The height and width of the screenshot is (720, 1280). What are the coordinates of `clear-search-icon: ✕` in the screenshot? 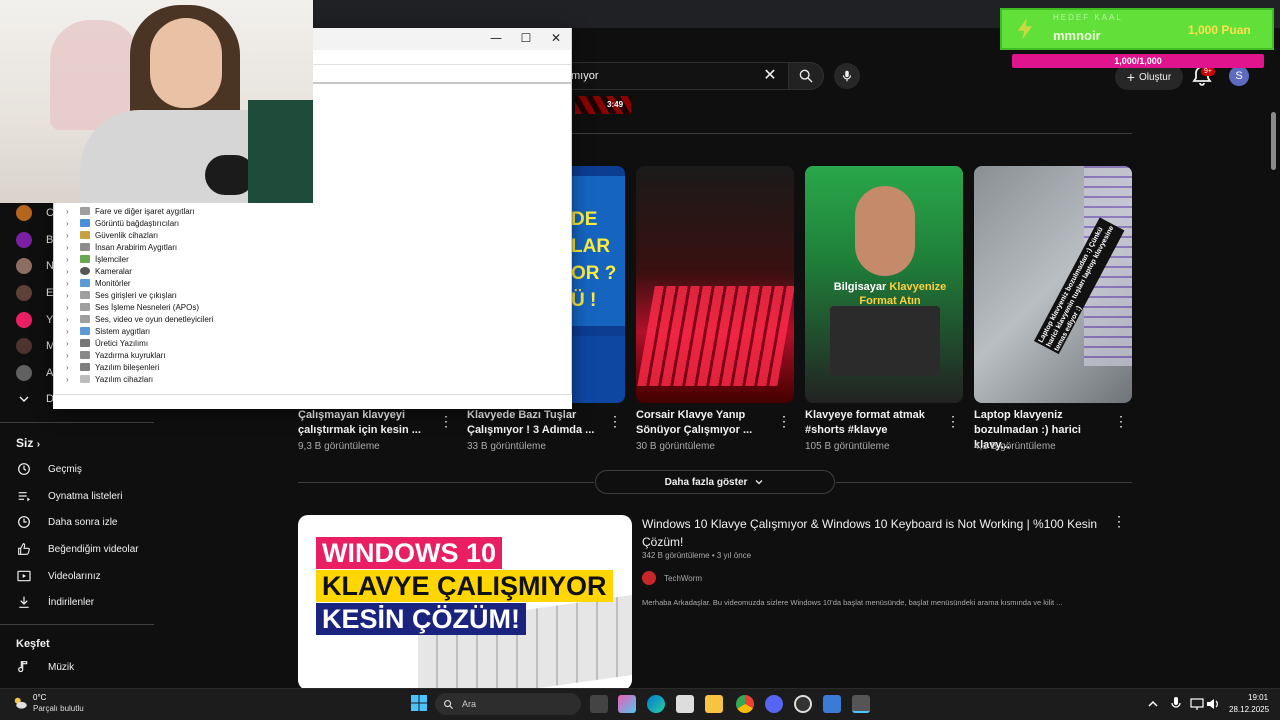 It's located at (770, 76).